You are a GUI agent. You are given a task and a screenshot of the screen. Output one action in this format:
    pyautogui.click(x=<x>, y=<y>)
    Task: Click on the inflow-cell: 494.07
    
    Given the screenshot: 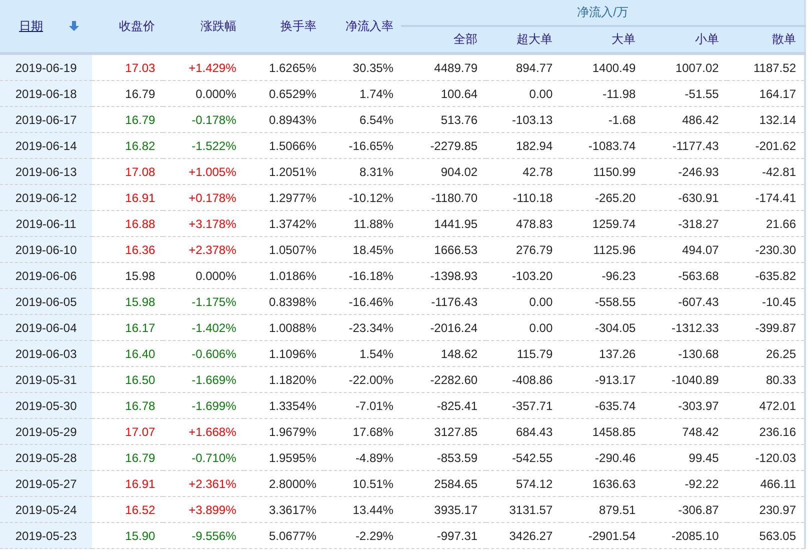 What is the action you would take?
    pyautogui.click(x=685, y=249)
    